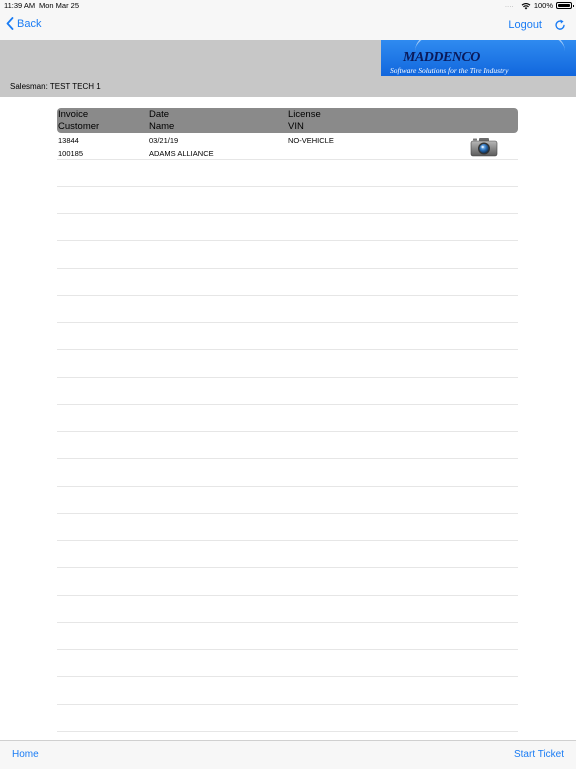 Image resolution: width=576 pixels, height=769 pixels. I want to click on refresh-icon, so click(560, 25).